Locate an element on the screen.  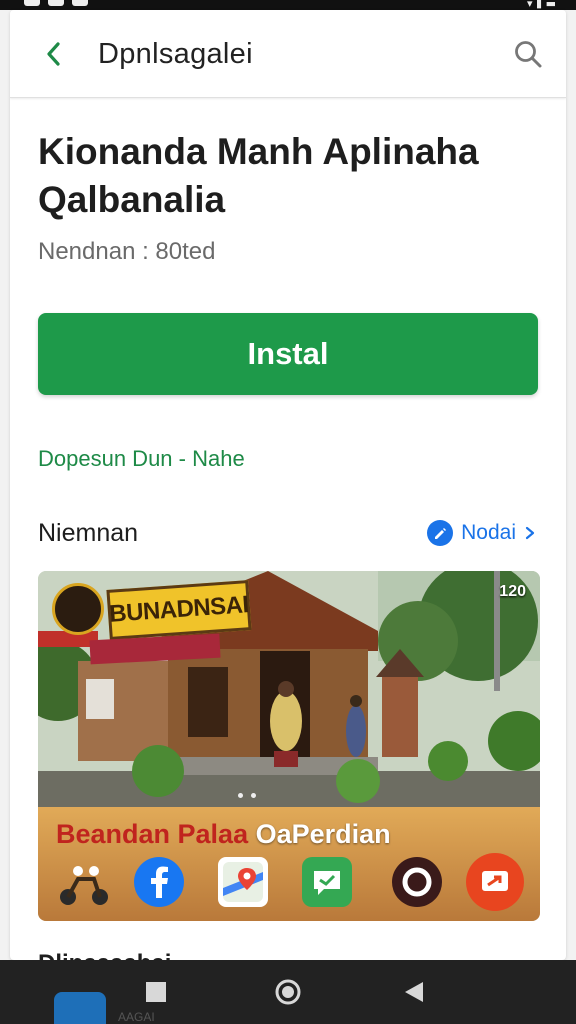
recents-button is located at coordinates (156, 992).